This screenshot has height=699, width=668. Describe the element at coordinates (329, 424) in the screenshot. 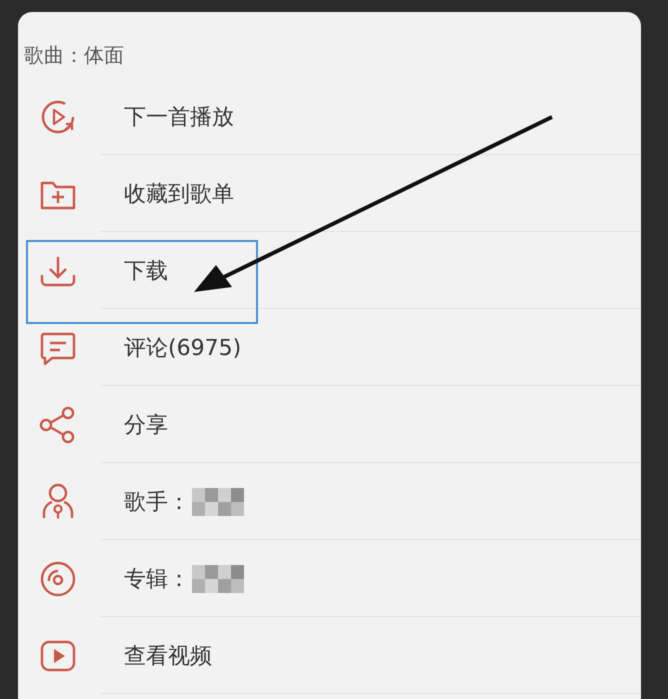

I see `menu-item: 分享` at that location.